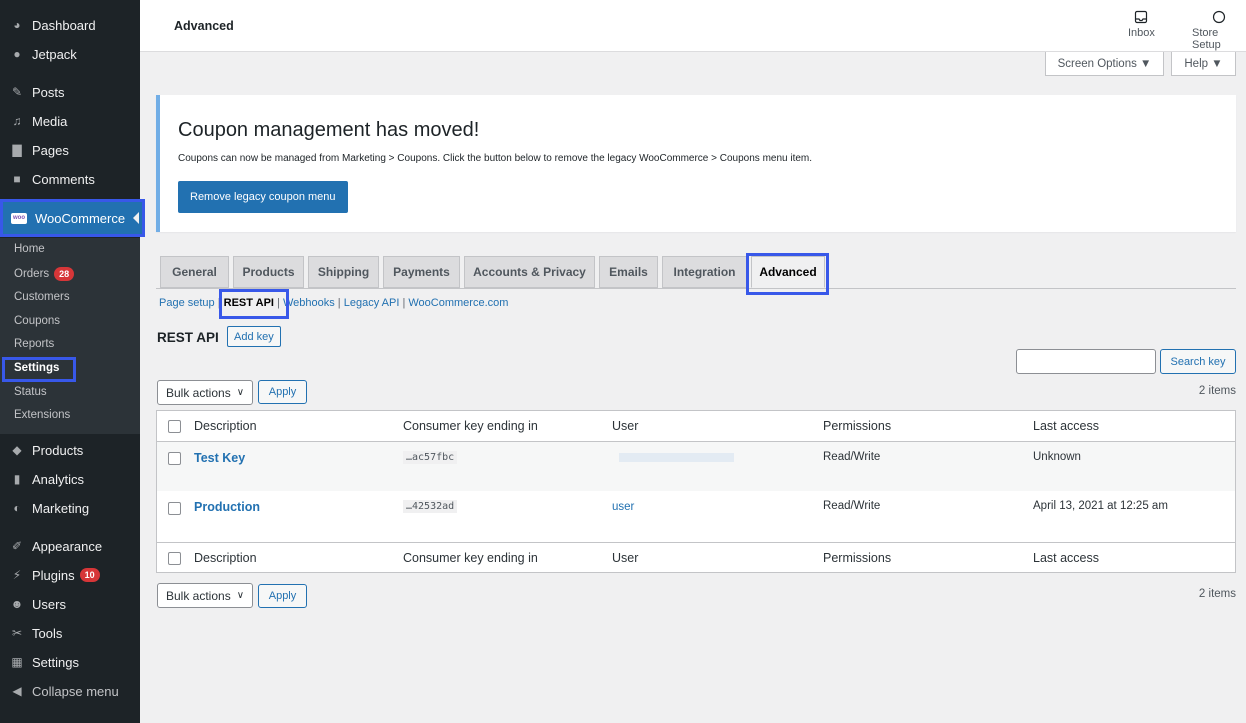 Image resolution: width=1246 pixels, height=723 pixels. I want to click on rest-api-highlight-box, so click(254, 304).